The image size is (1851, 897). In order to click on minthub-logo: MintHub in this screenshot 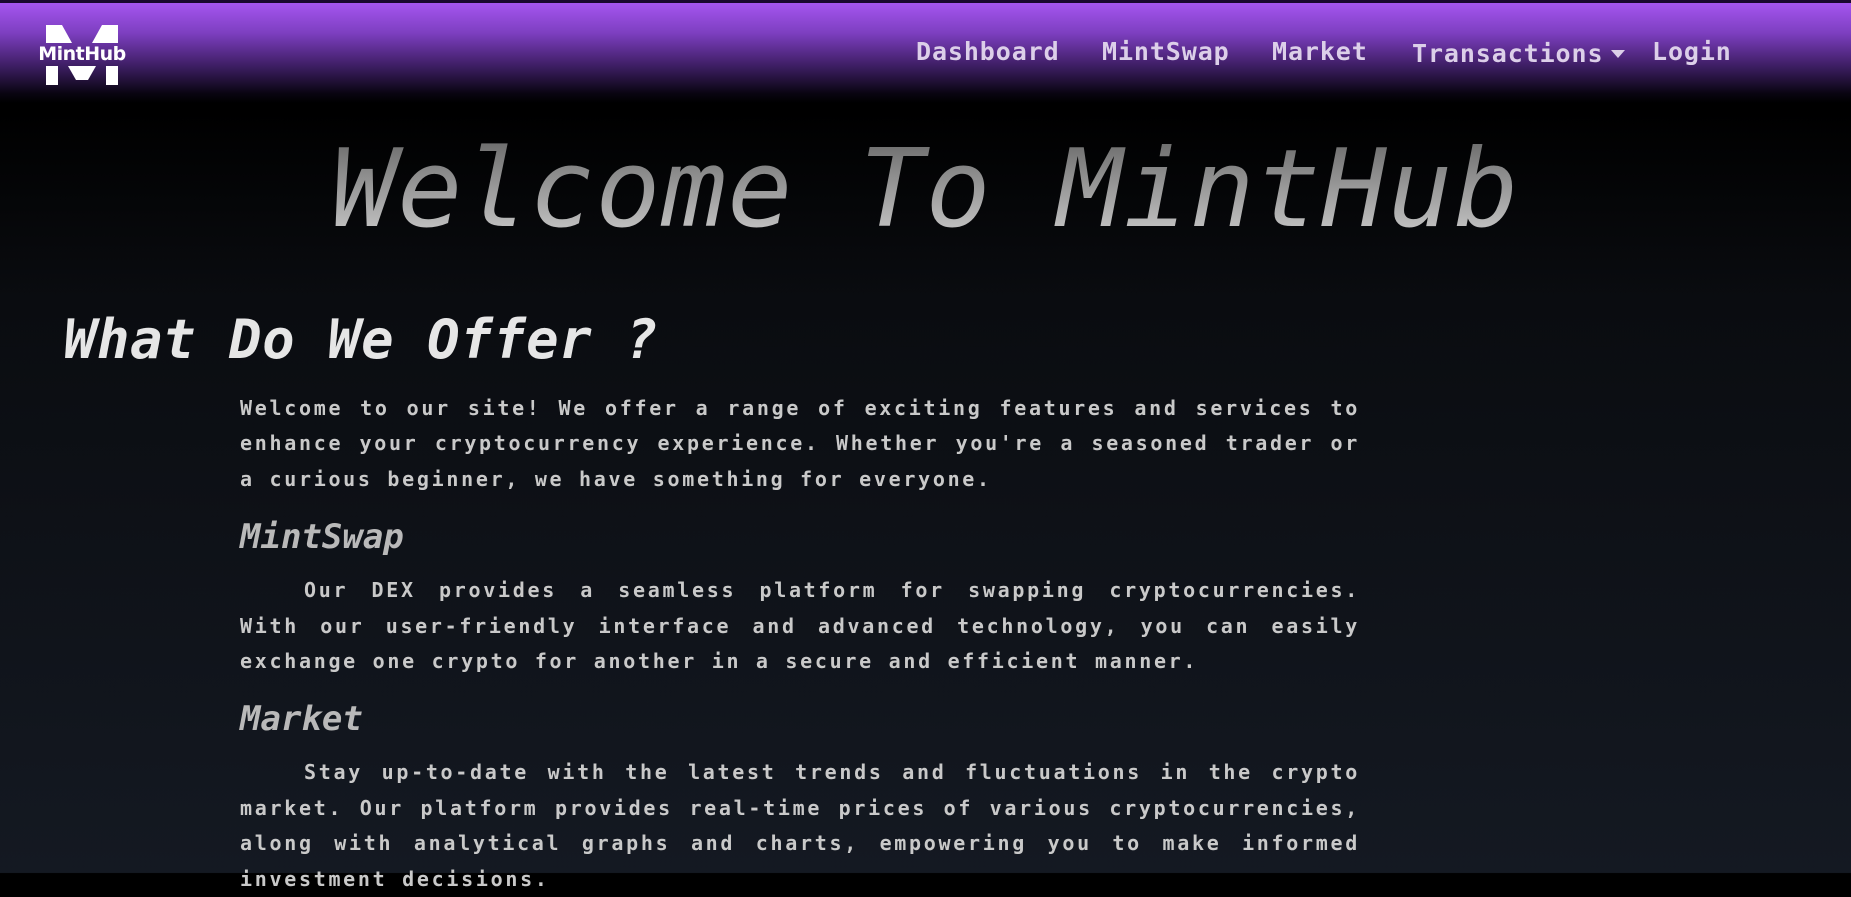, I will do `click(82, 55)`.